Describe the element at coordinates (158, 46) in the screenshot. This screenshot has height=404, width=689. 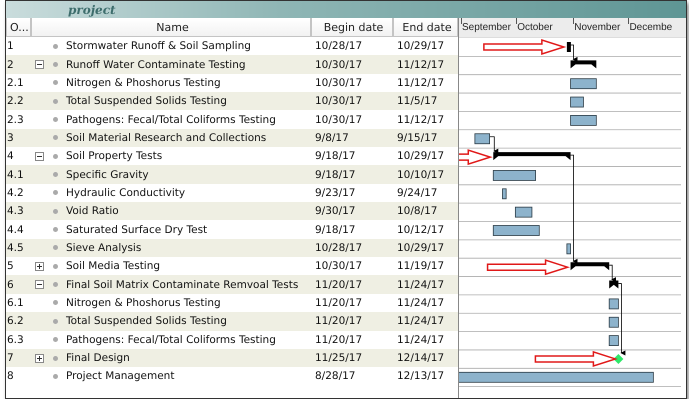
I see `task-name: Stormwater Runoff & Soil Sampling` at that location.